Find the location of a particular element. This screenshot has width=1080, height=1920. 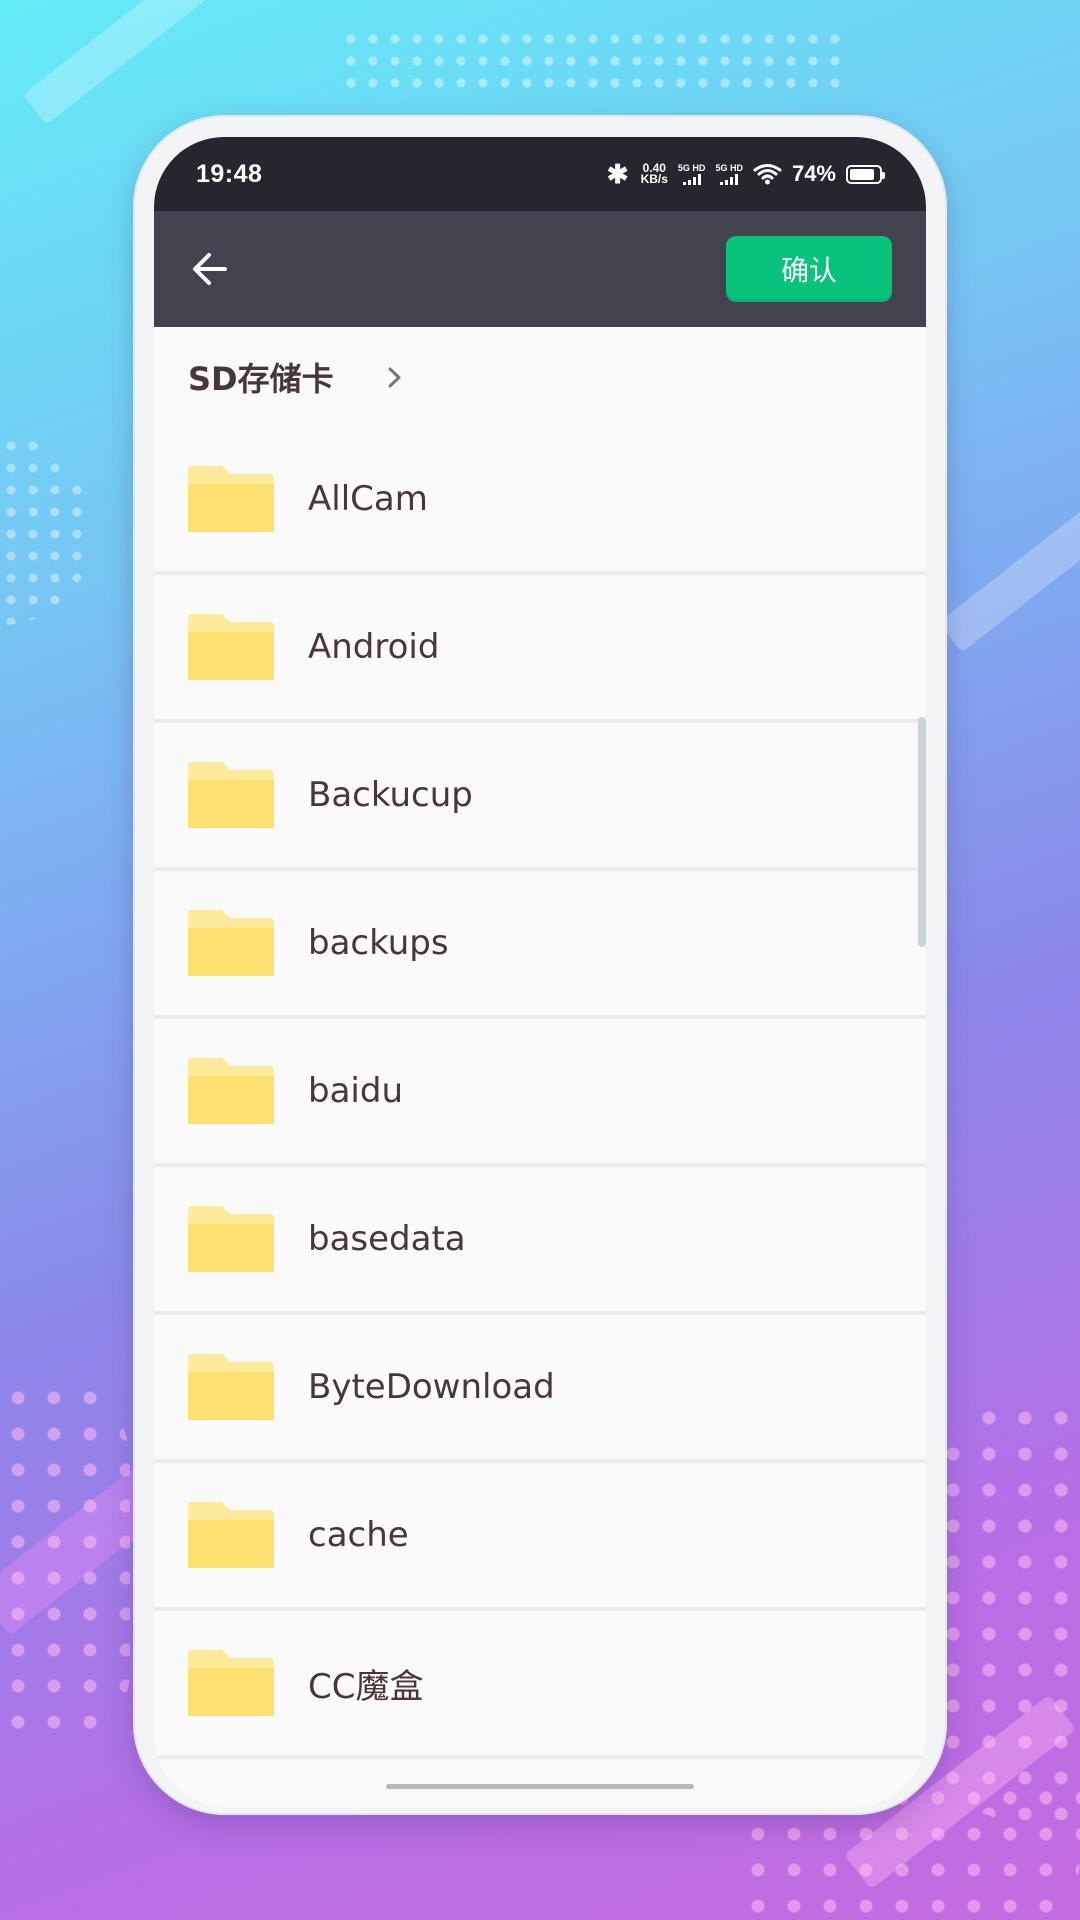

breadcrumb: SD存储卡 is located at coordinates (540, 377).